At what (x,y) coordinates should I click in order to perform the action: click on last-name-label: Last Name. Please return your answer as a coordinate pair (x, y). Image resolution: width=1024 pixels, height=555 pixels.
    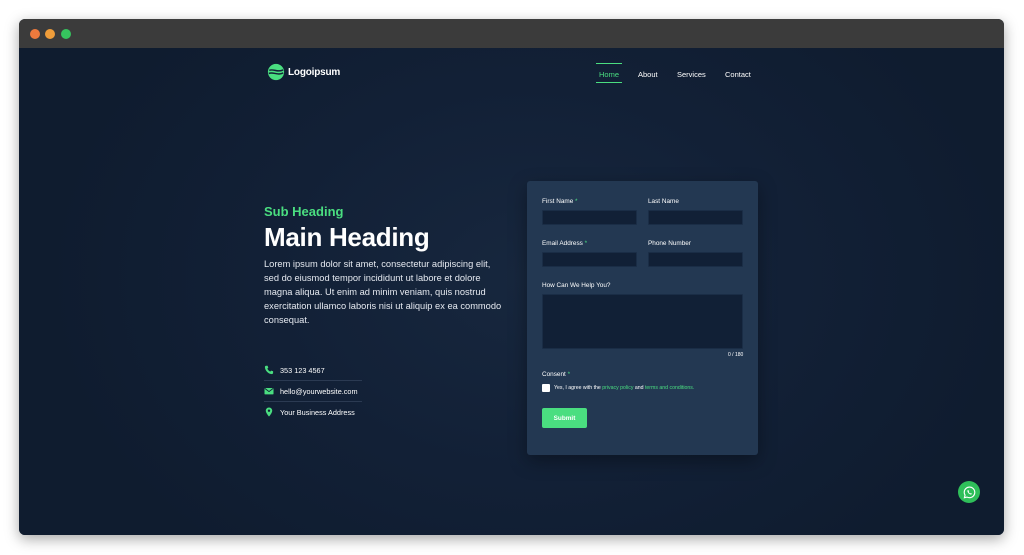
    Looking at the image, I should click on (663, 201).